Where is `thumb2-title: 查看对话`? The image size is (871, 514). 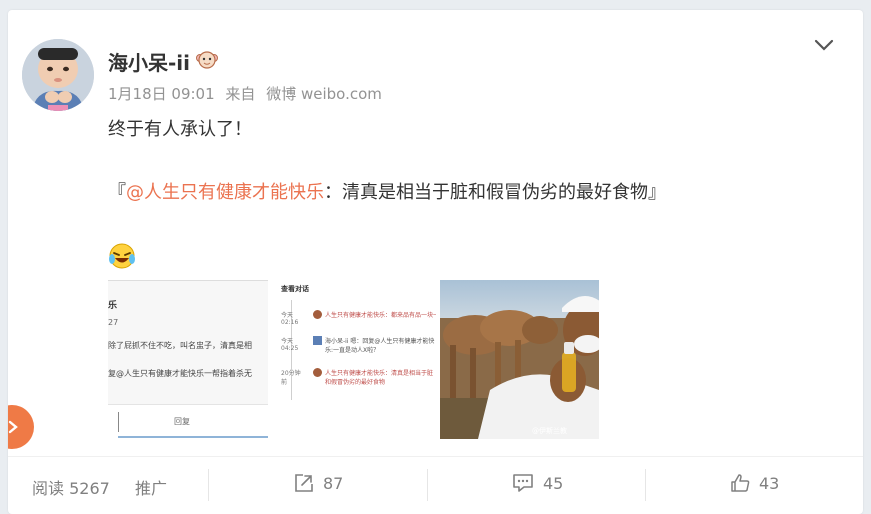 thumb2-title: 查看对话 is located at coordinates (295, 289).